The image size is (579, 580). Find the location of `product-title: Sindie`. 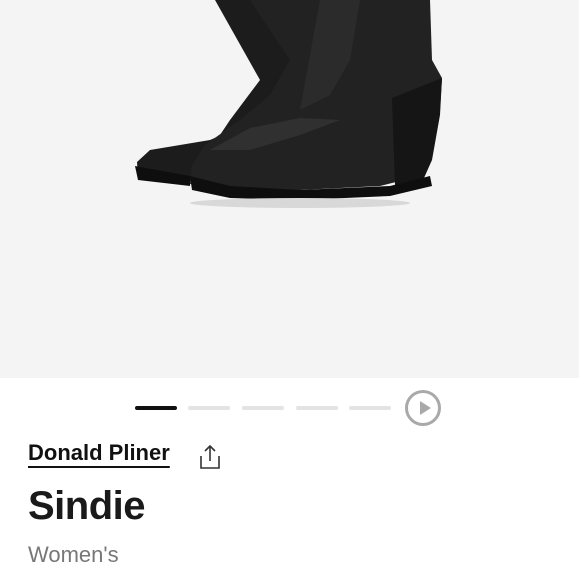

product-title: Sindie is located at coordinates (87, 506).